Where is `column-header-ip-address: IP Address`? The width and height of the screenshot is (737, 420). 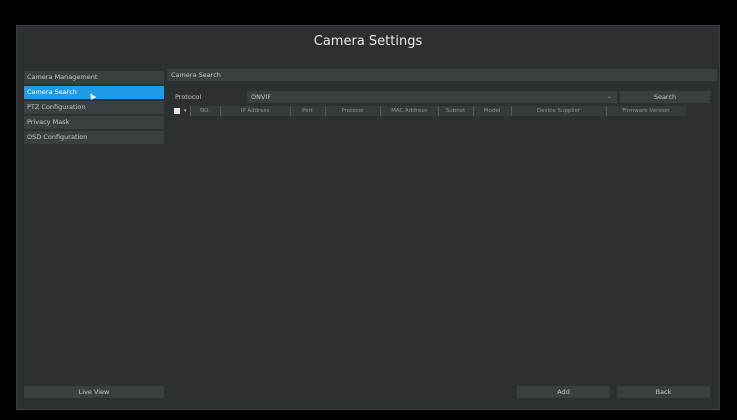
column-header-ip-address: IP Address is located at coordinates (254, 111).